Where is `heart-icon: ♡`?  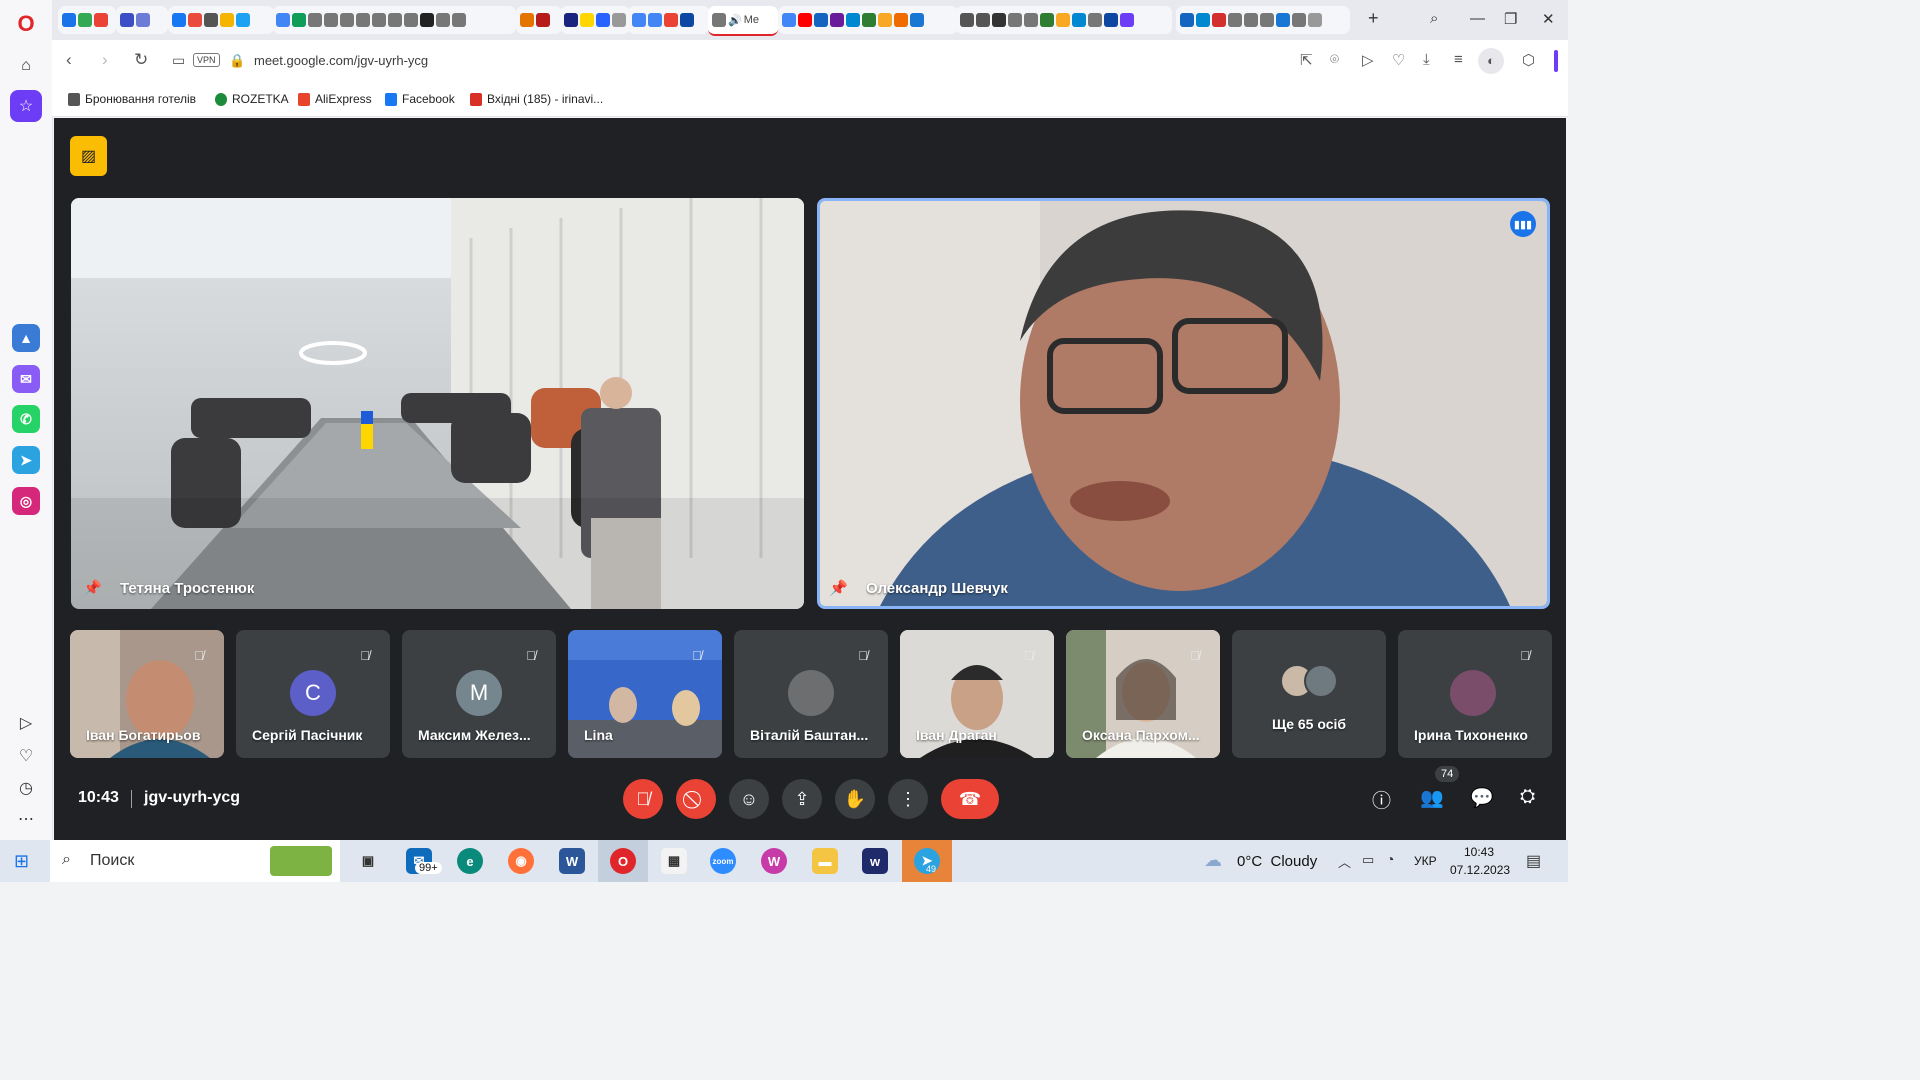
heart-icon: ♡ is located at coordinates (1398, 60).